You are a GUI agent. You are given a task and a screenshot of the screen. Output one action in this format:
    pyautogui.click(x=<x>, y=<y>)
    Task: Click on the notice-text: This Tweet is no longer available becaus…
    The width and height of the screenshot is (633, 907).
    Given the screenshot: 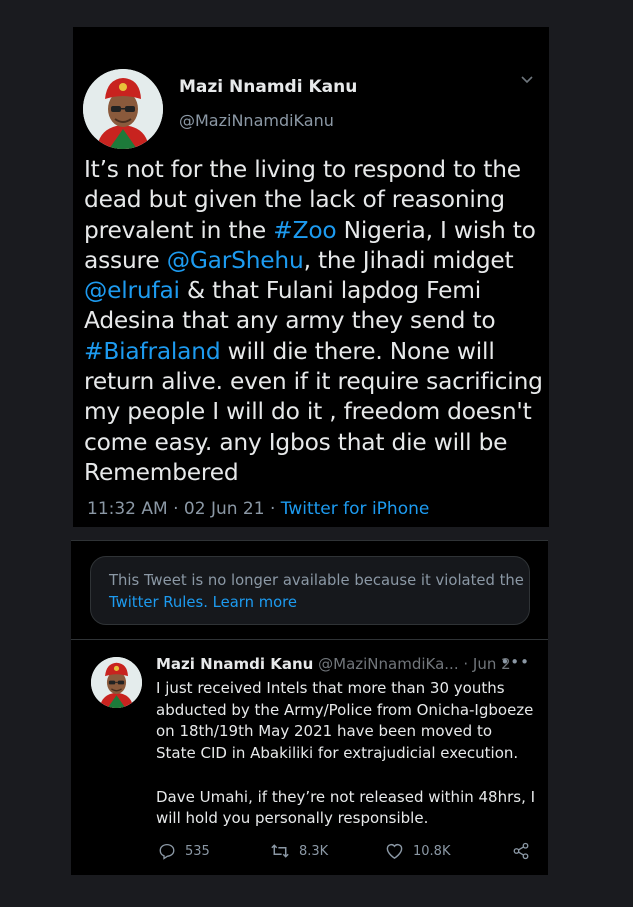 What is the action you would take?
    pyautogui.click(x=316, y=580)
    